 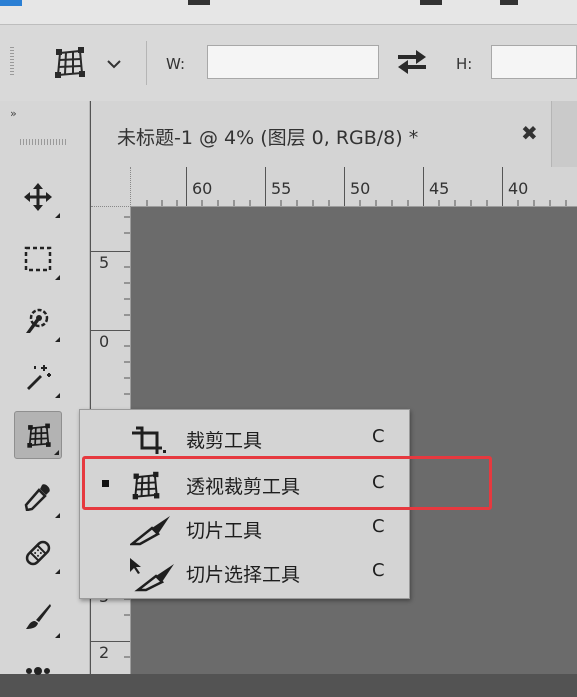 I want to click on healing-brush-tool, so click(x=38, y=553).